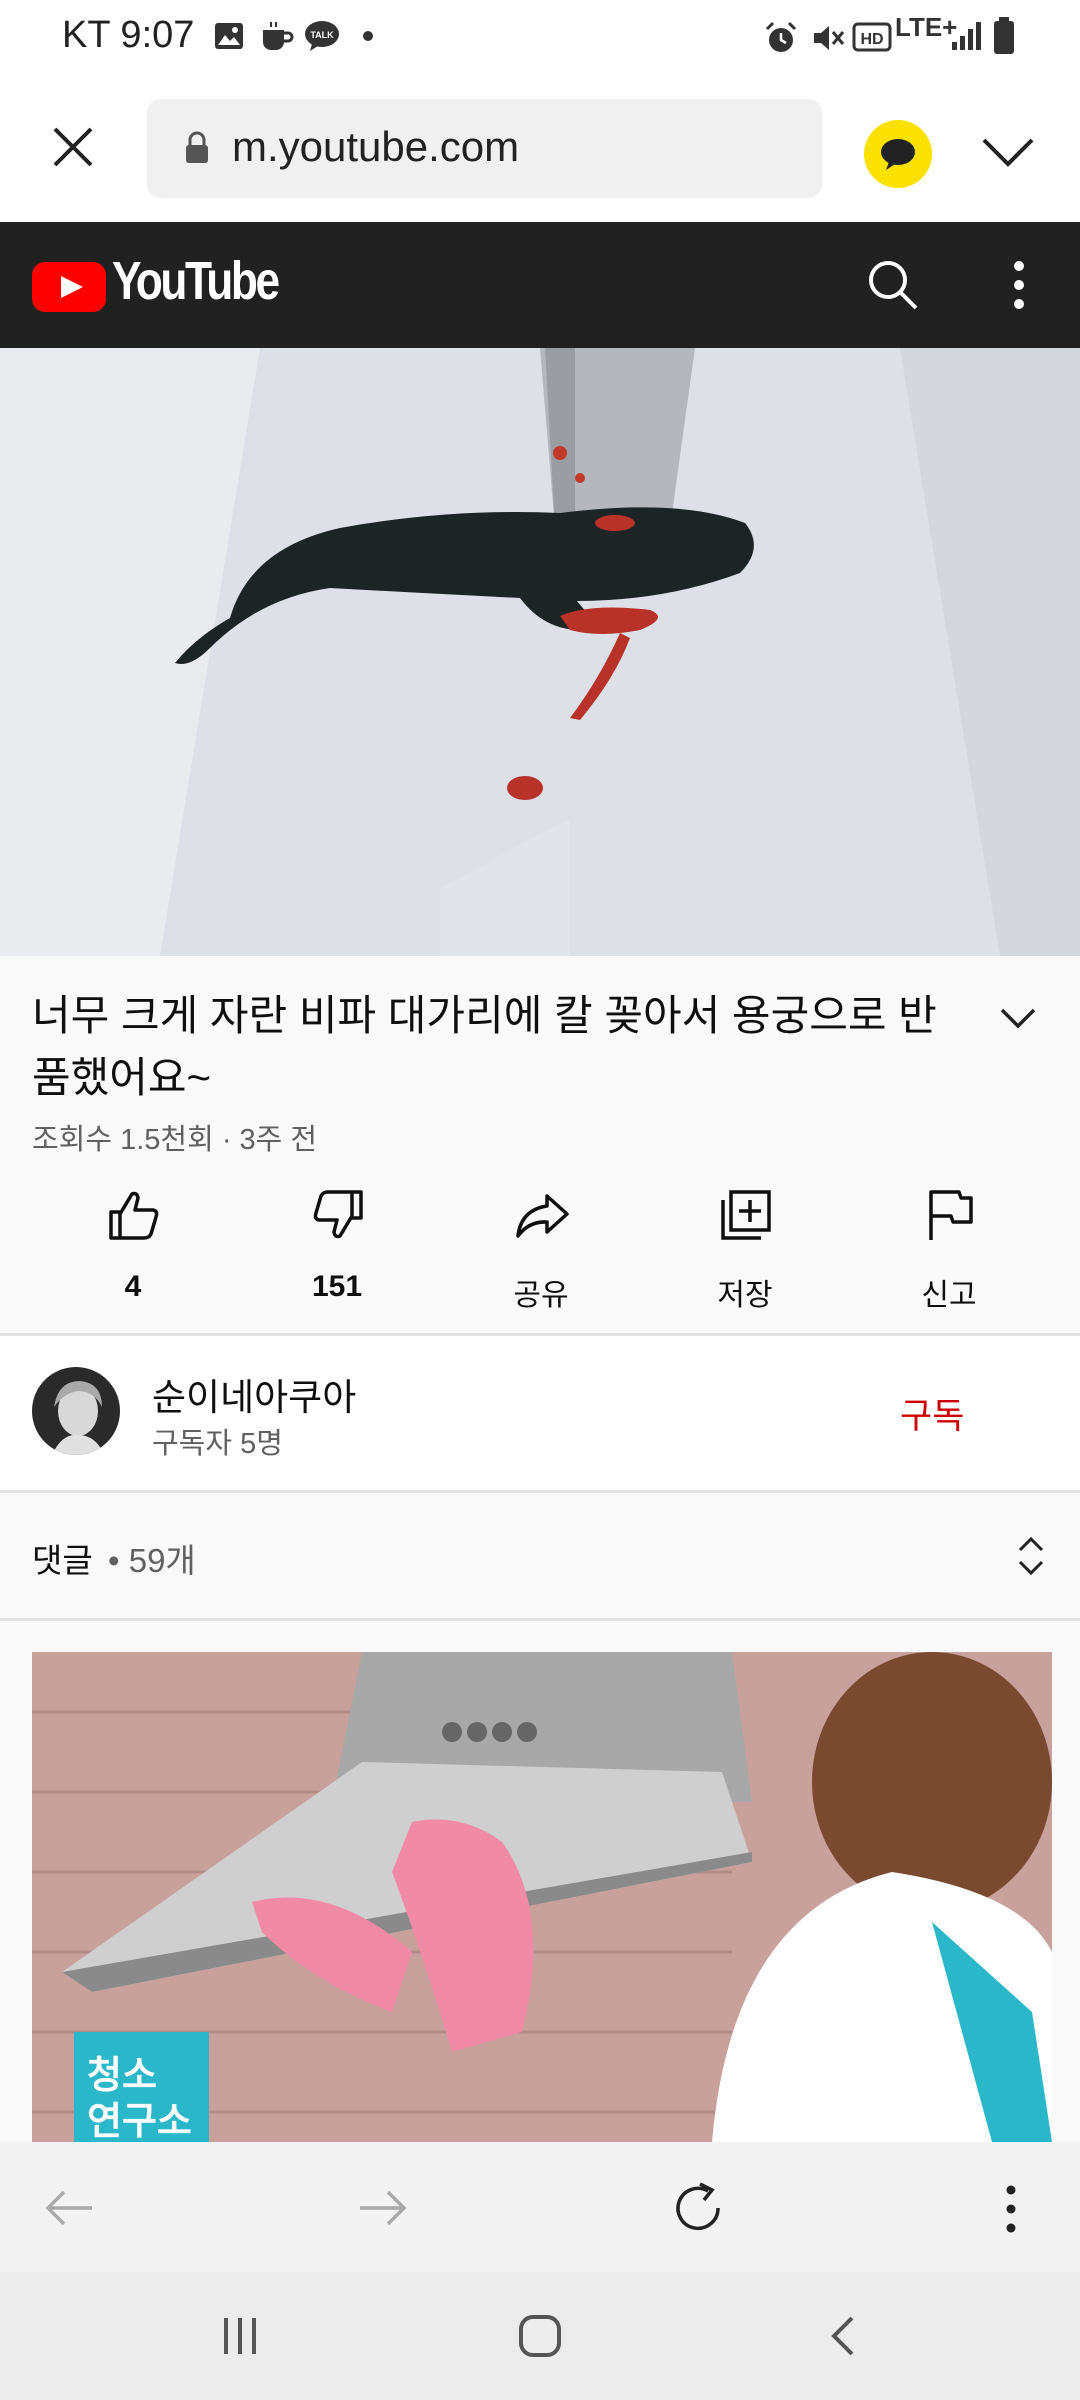 This screenshot has width=1080, height=2400. Describe the element at coordinates (1011, 2209) in the screenshot. I see `browser-menu-icon` at that location.